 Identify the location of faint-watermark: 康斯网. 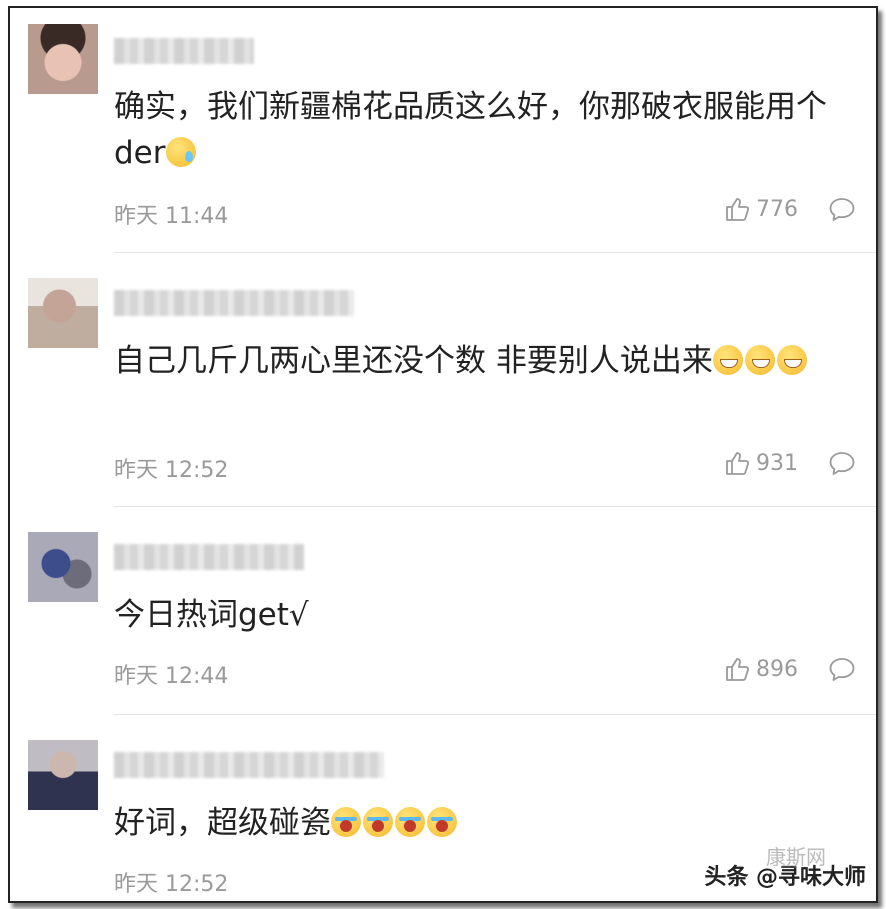
(796, 857).